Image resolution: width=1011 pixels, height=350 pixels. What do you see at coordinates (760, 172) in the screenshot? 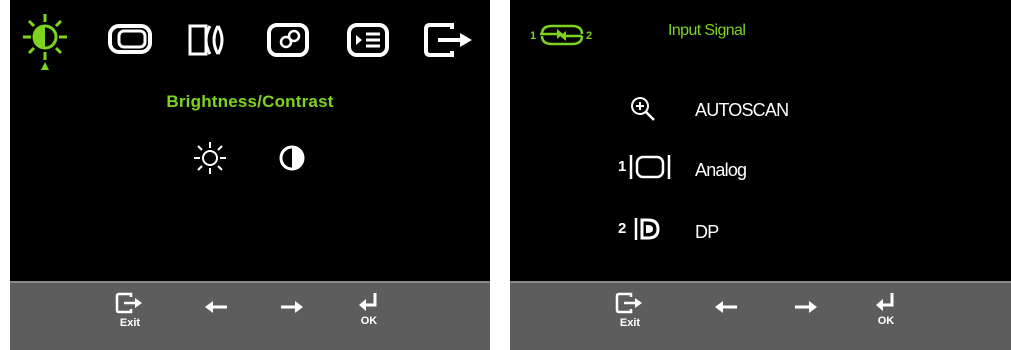
I see `option-analog: 1 Analog` at bounding box center [760, 172].